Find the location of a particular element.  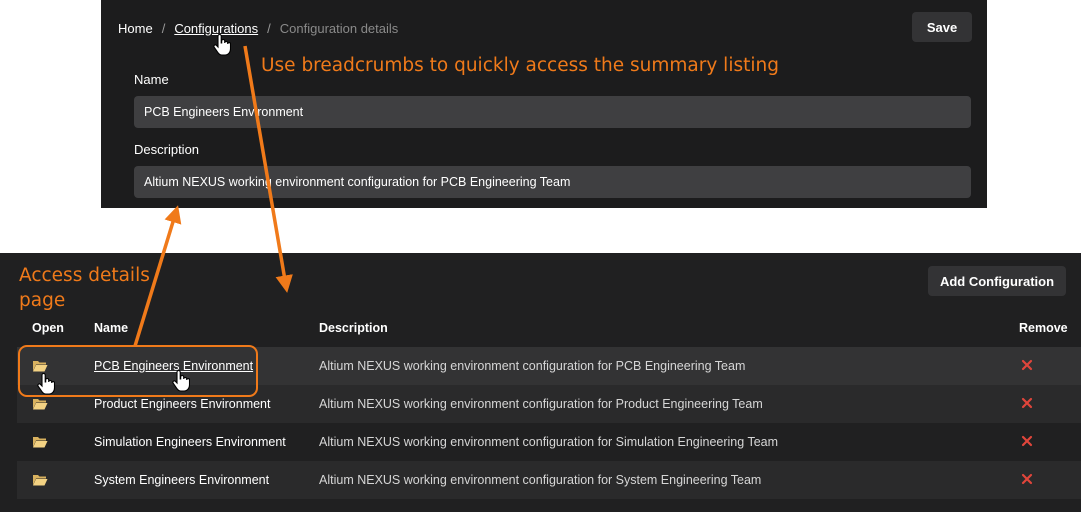

configuration-name-link: Product Engineers Environment is located at coordinates (182, 404).